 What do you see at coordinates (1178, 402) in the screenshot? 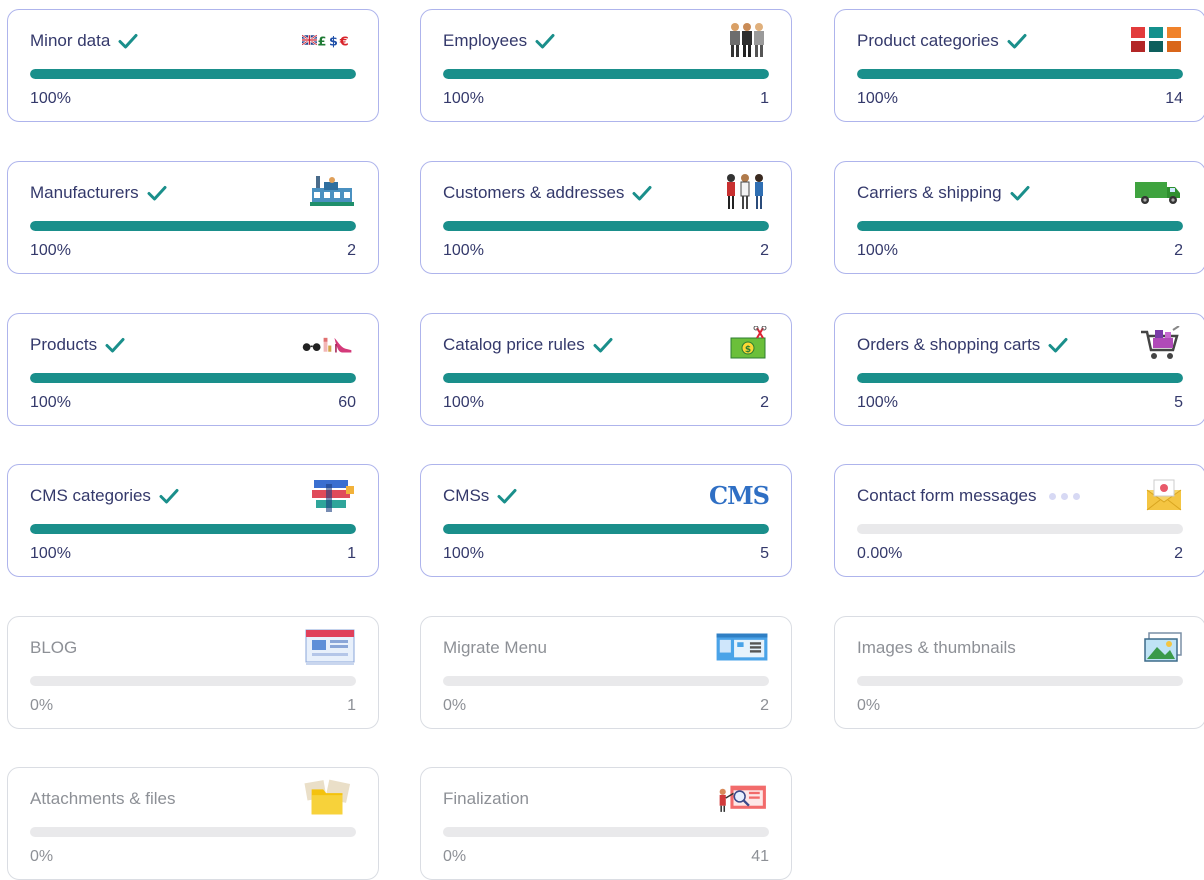
I see `item-count: 5` at bounding box center [1178, 402].